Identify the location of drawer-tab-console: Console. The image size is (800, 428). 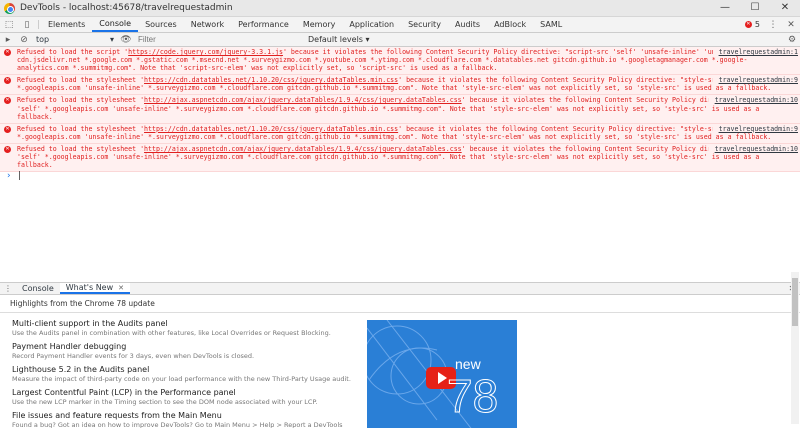
(38, 288).